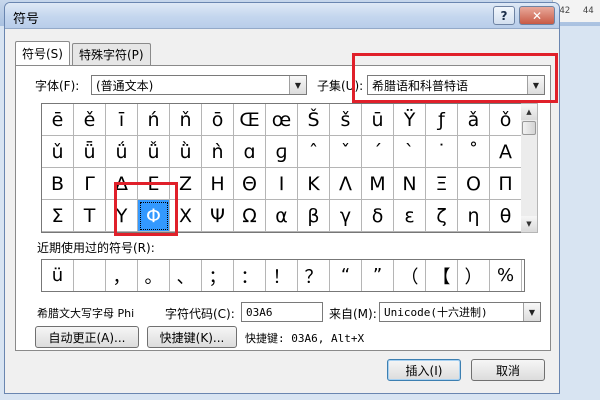  Describe the element at coordinates (282, 120) in the screenshot. I see `symbol-cell: œ` at that location.